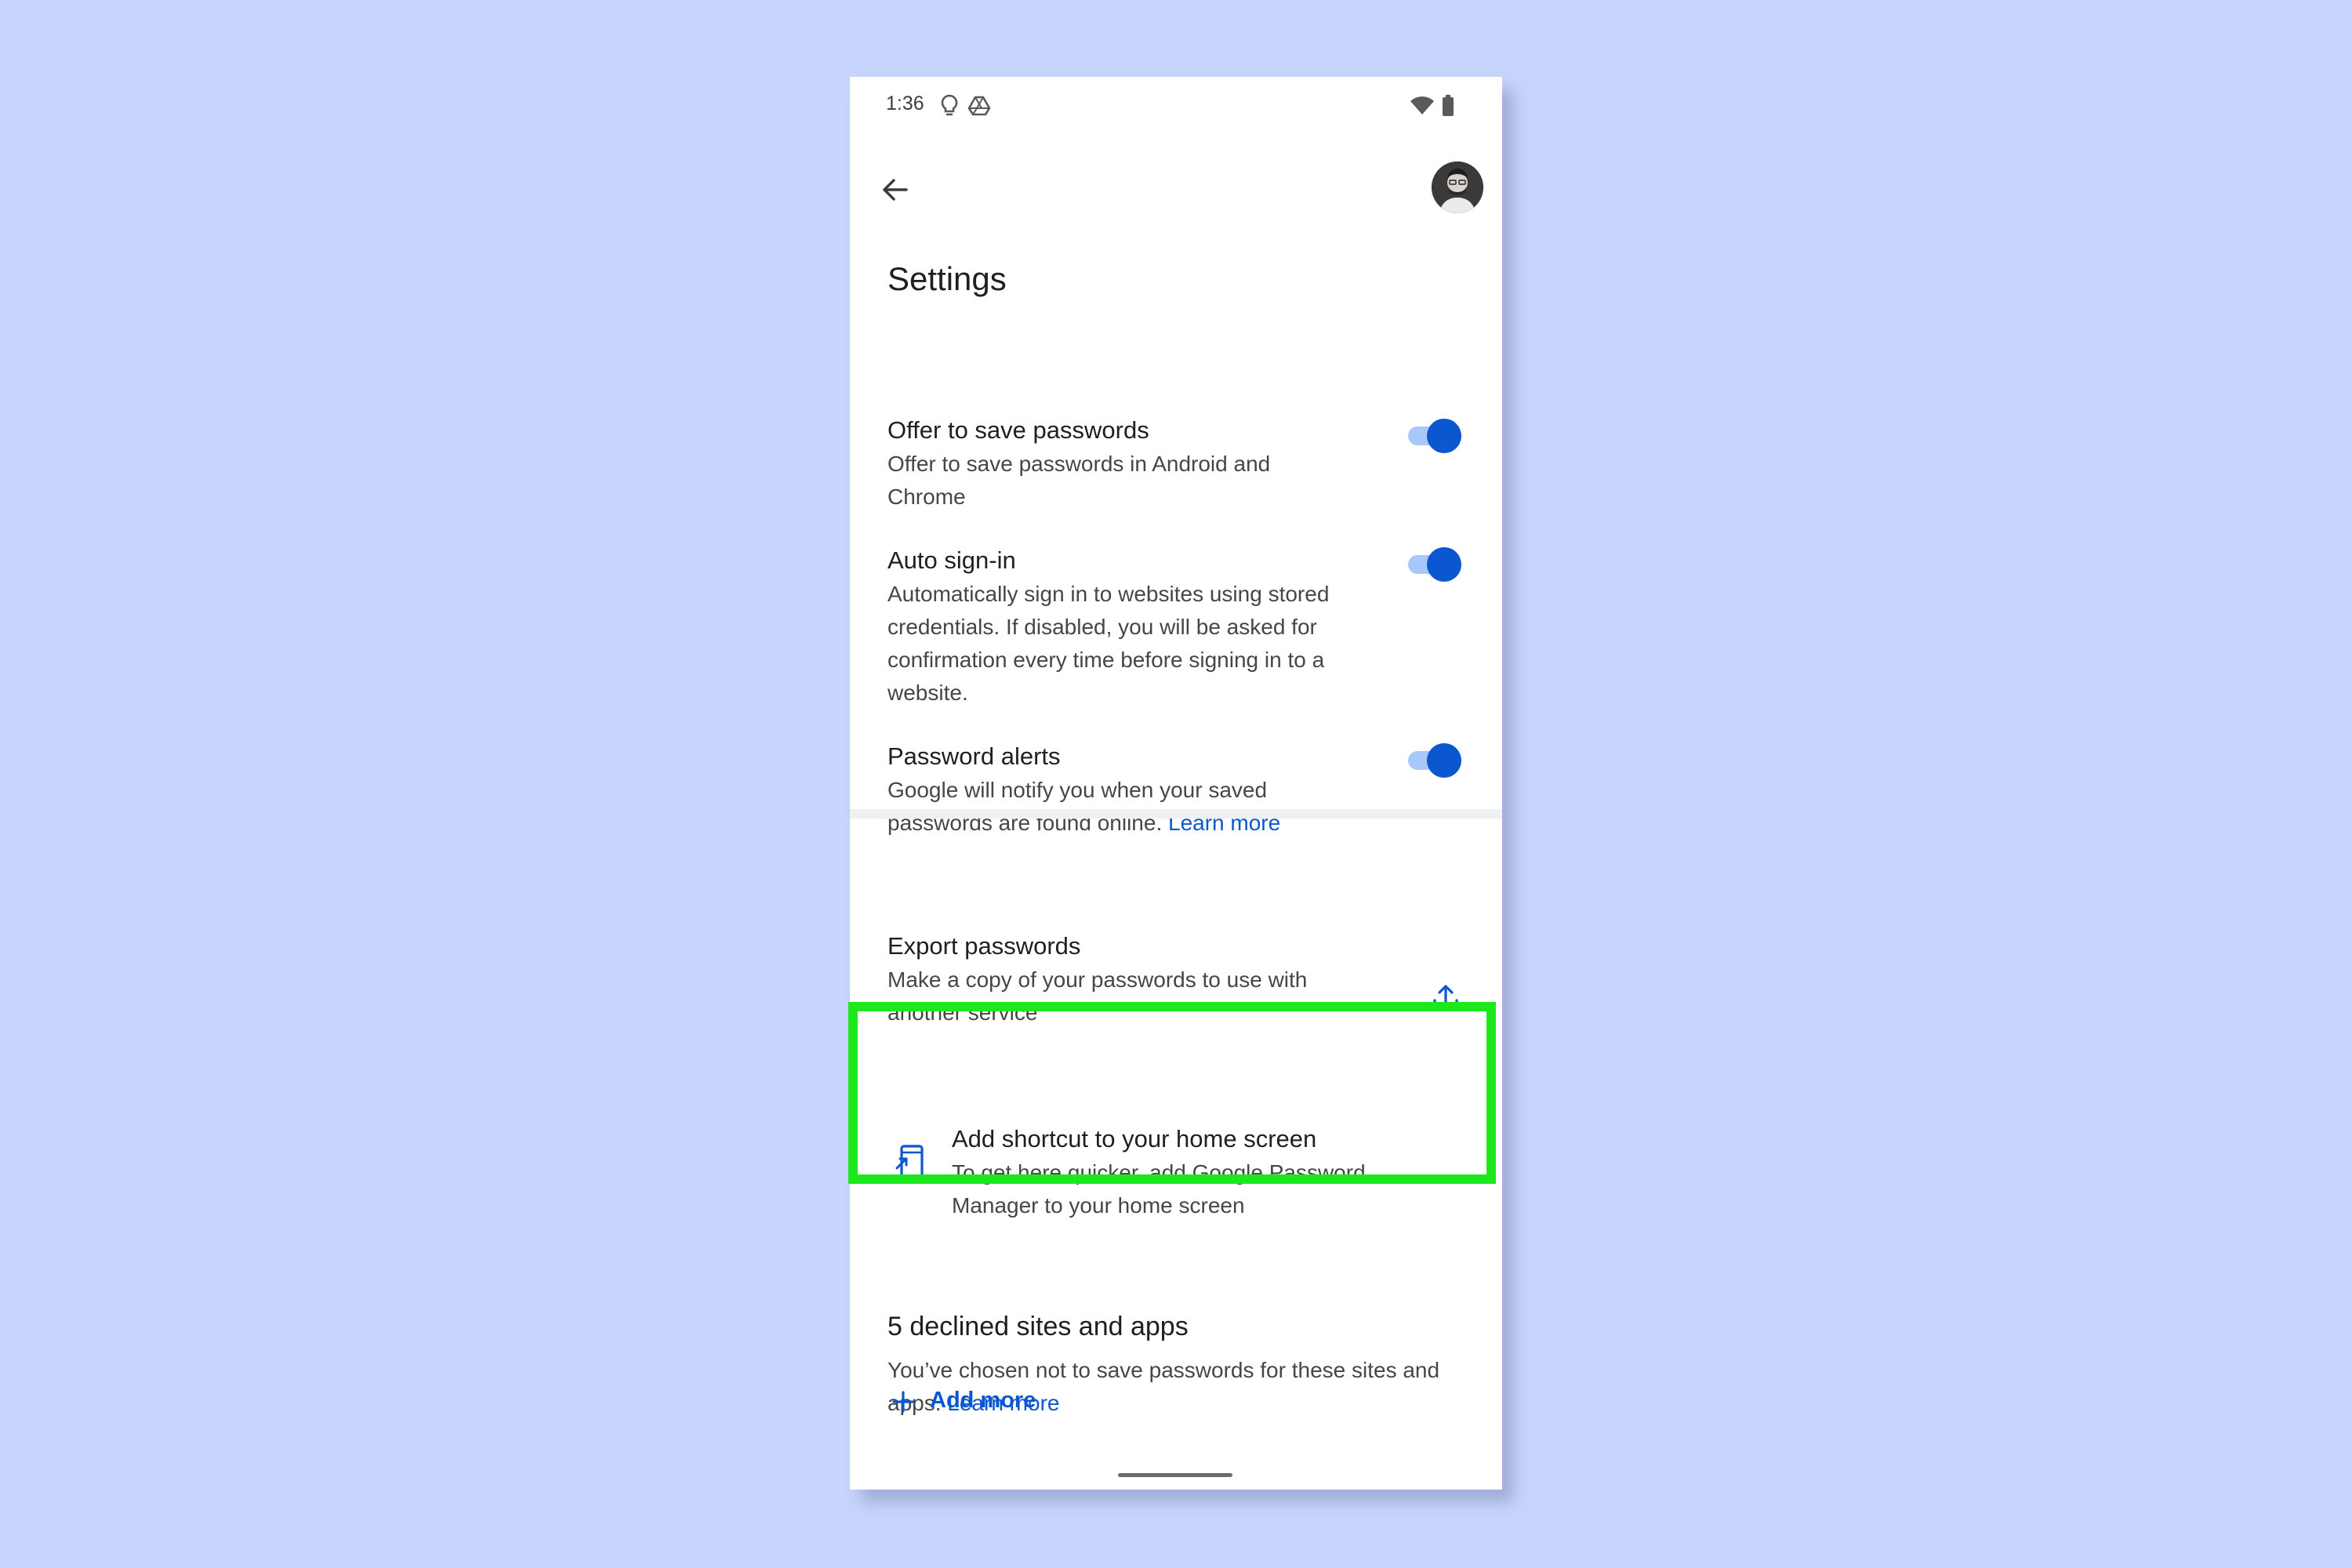 The image size is (2352, 1568). What do you see at coordinates (1134, 1138) in the screenshot?
I see `shortcut-title: Add shortcut to your home screen` at bounding box center [1134, 1138].